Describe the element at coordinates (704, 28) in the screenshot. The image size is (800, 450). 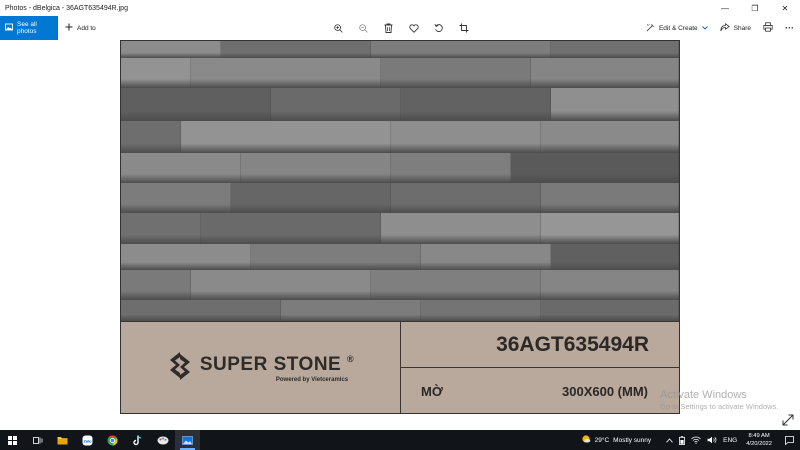
I see `chevron-down-icon` at that location.